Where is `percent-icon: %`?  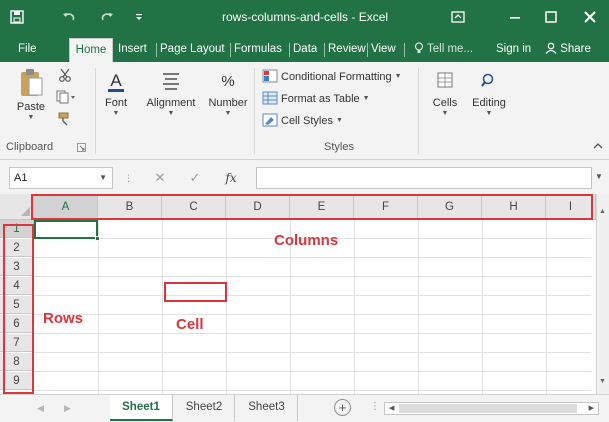 percent-icon: % is located at coordinates (228, 85).